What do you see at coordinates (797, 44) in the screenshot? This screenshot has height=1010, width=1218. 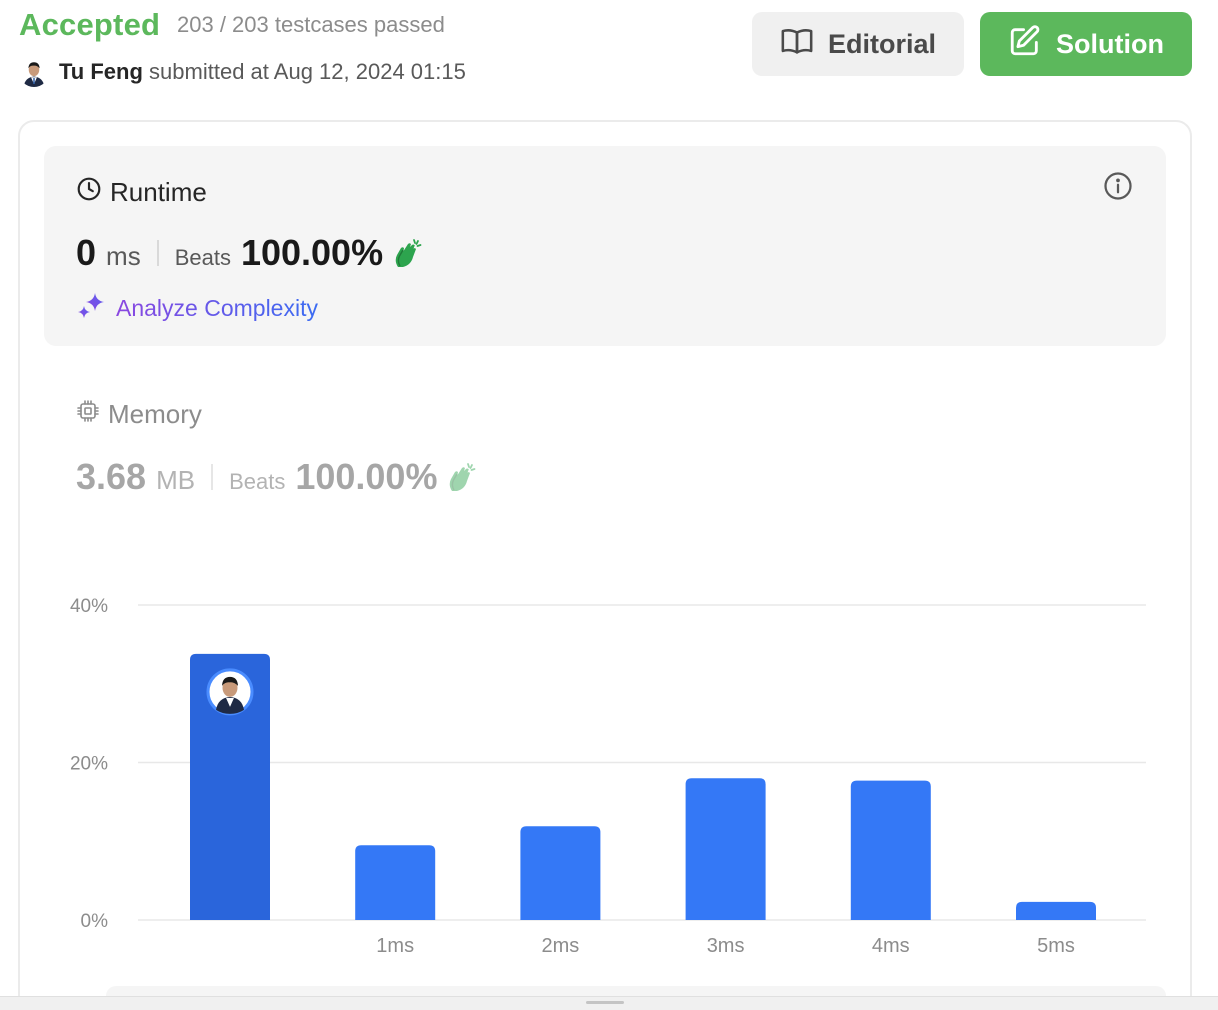 I see `book-open-icon` at bounding box center [797, 44].